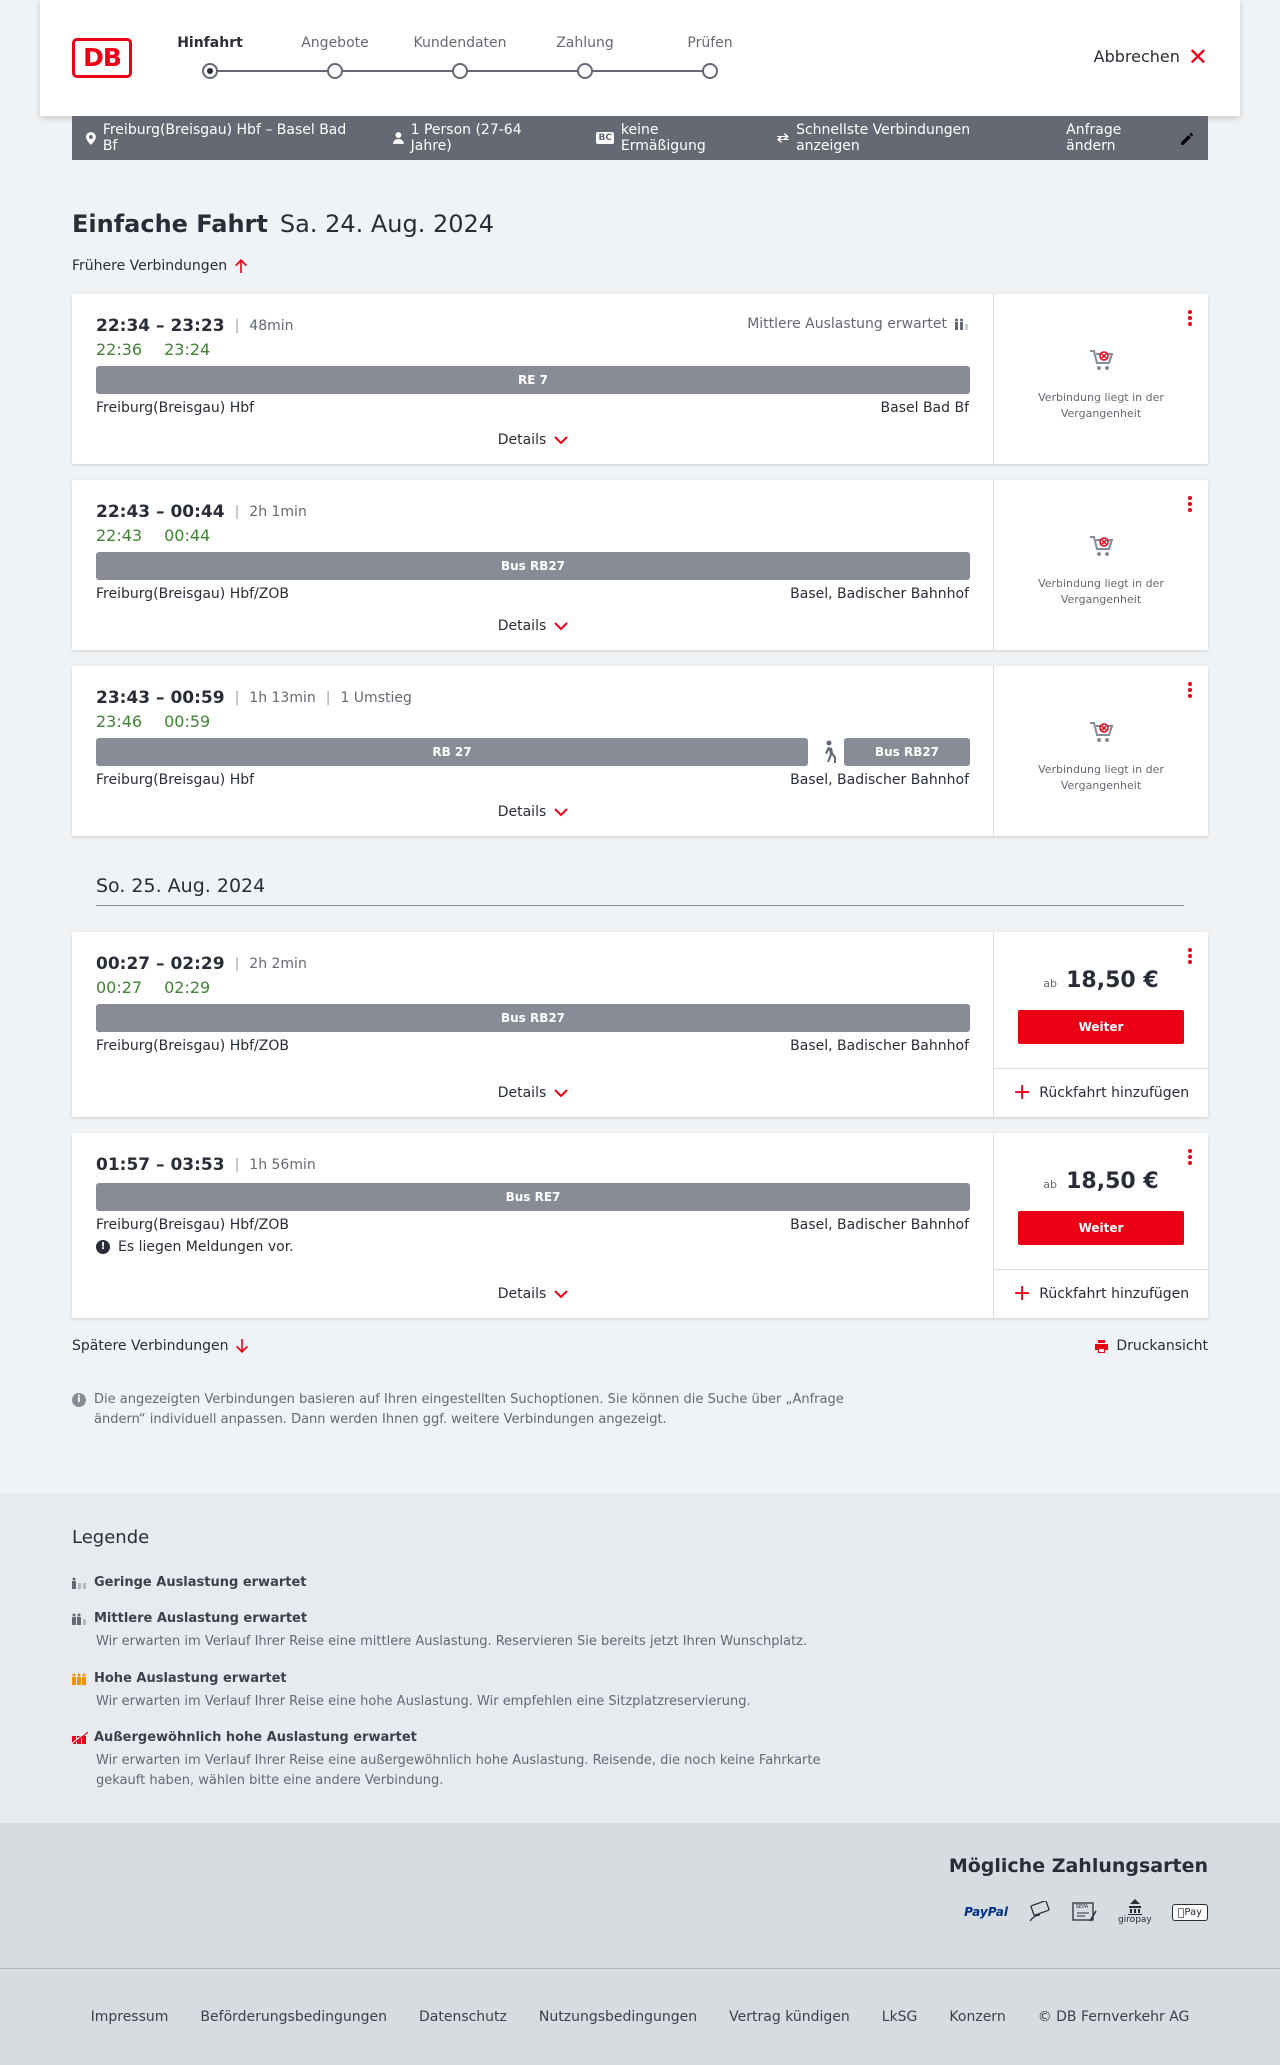 The image size is (1280, 2065). Describe the element at coordinates (335, 71) in the screenshot. I see `step-dot-angebote` at that location.